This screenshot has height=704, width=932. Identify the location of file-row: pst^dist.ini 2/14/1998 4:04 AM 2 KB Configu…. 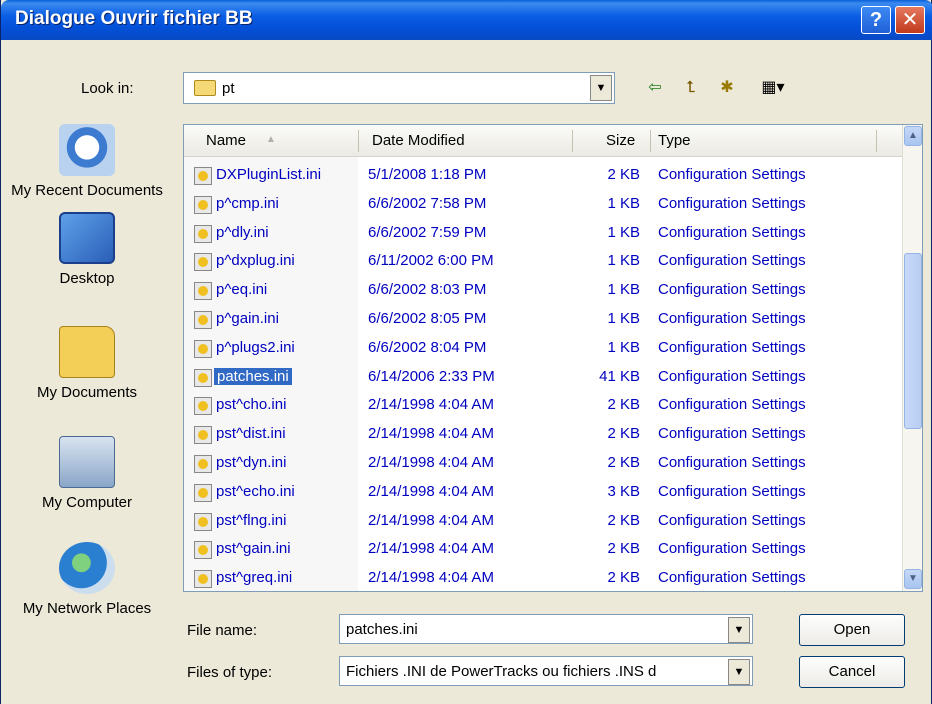
(543, 434).